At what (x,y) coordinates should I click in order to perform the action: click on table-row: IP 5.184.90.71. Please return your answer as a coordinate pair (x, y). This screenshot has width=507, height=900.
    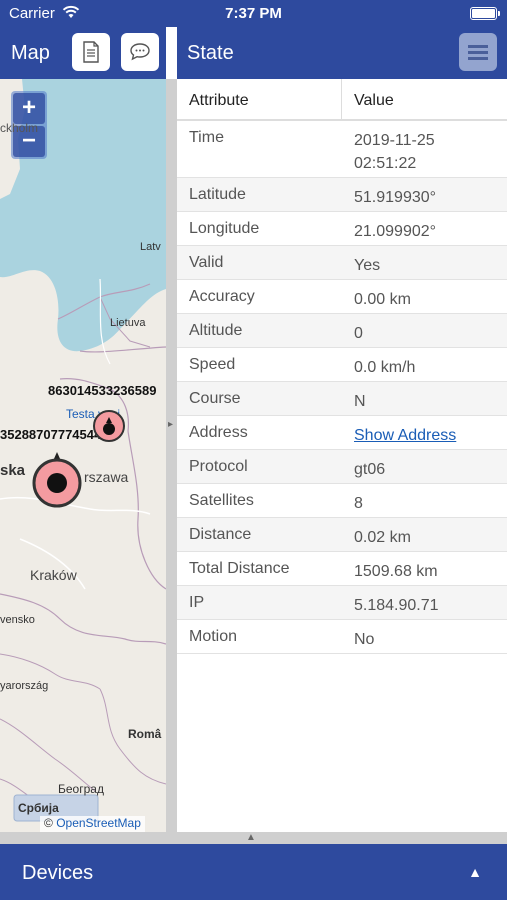
    Looking at the image, I should click on (342, 603).